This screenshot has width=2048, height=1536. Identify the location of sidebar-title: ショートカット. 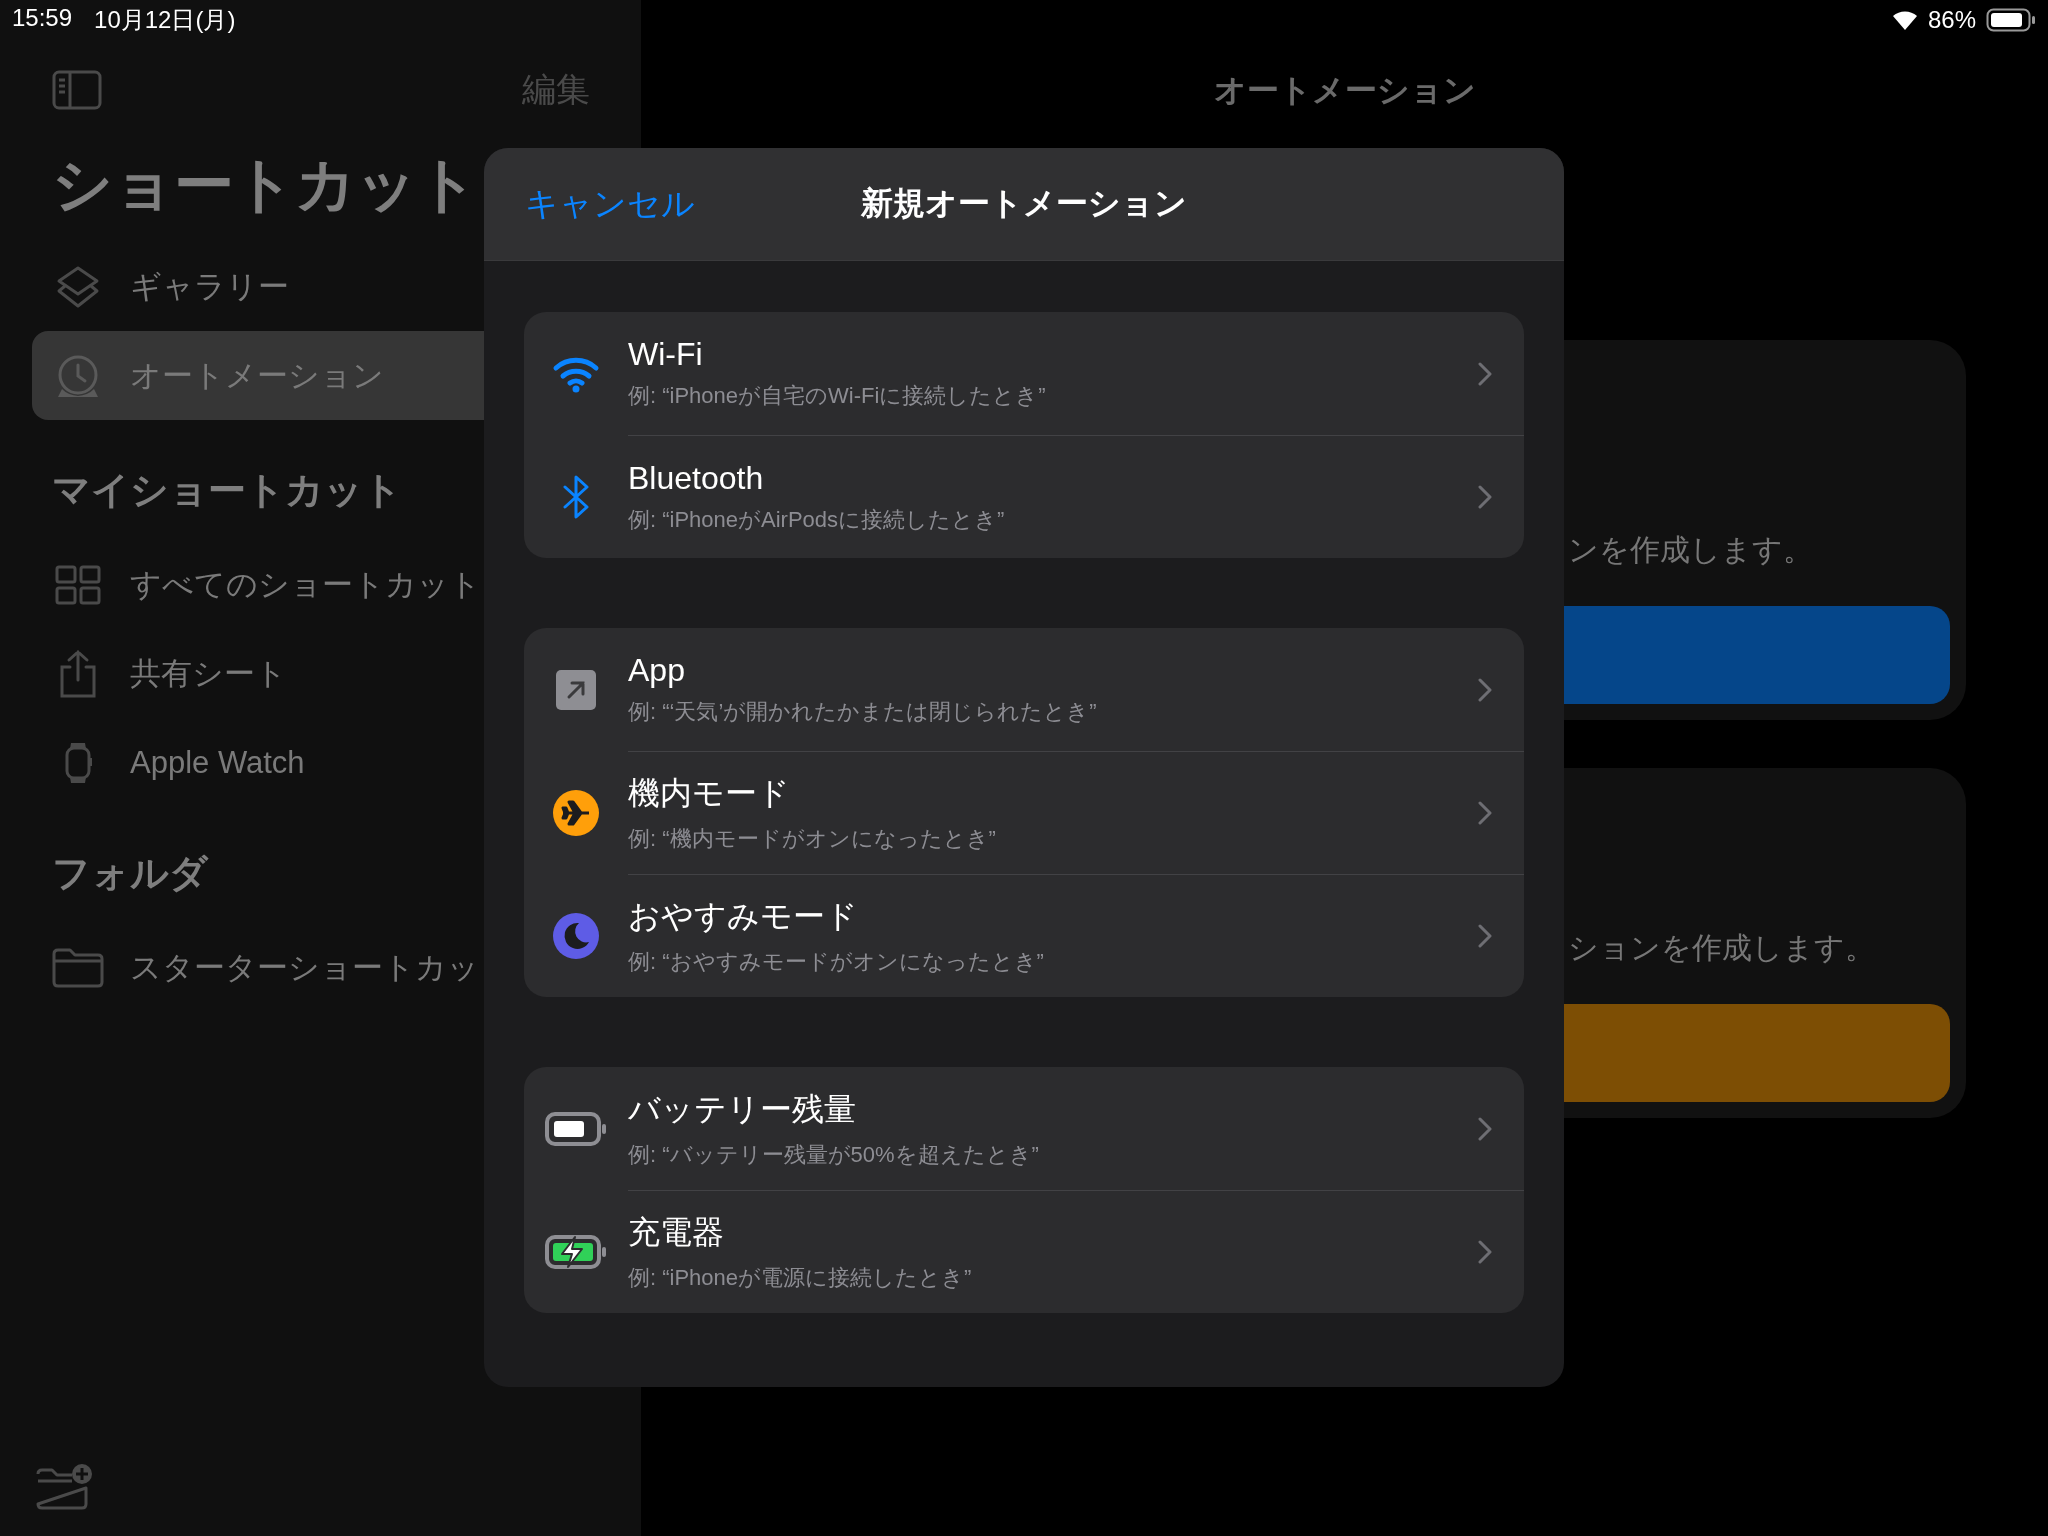
(265, 185).